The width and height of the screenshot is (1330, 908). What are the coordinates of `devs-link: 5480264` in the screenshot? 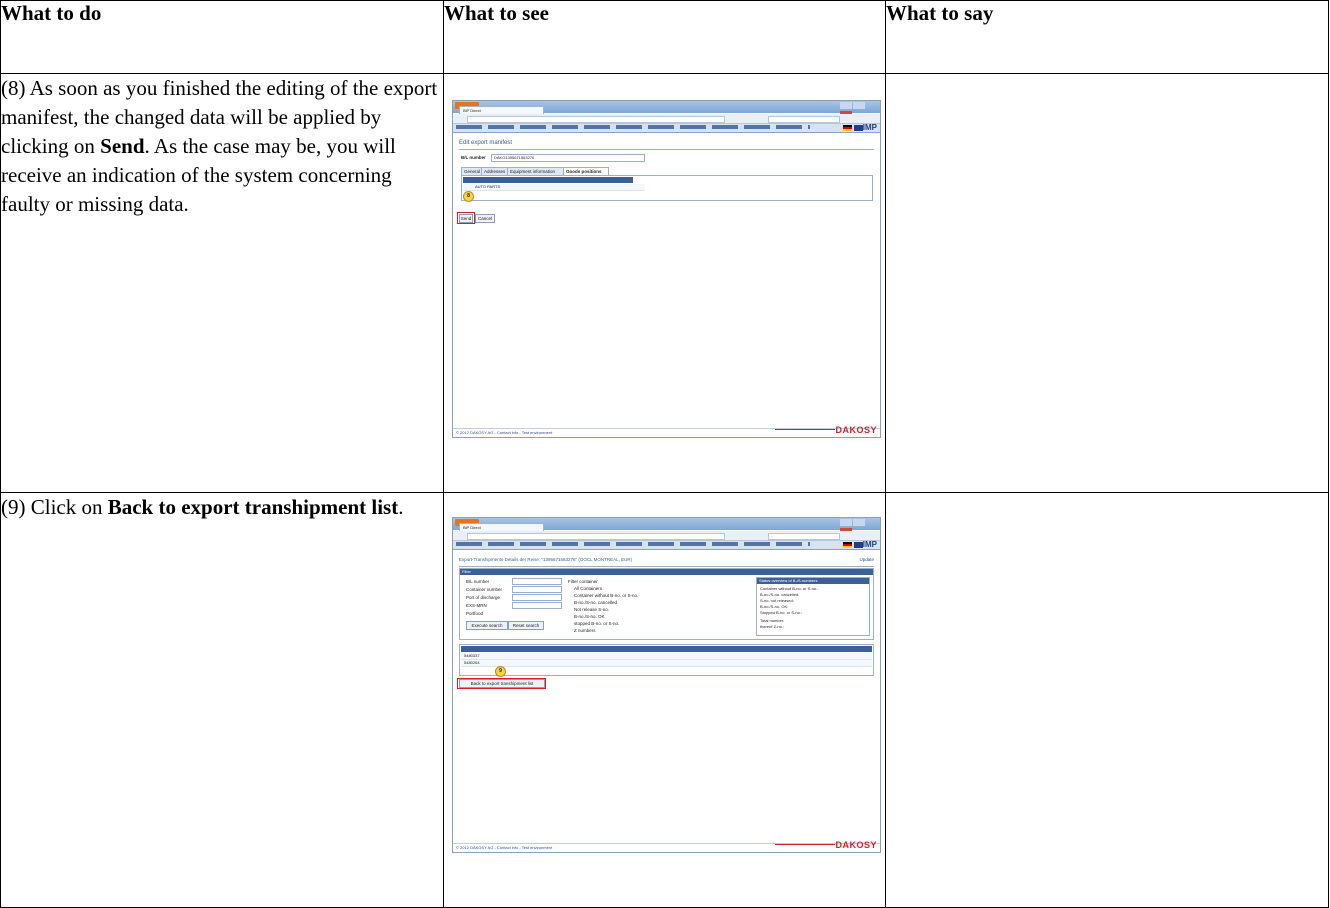 It's located at (472, 662).